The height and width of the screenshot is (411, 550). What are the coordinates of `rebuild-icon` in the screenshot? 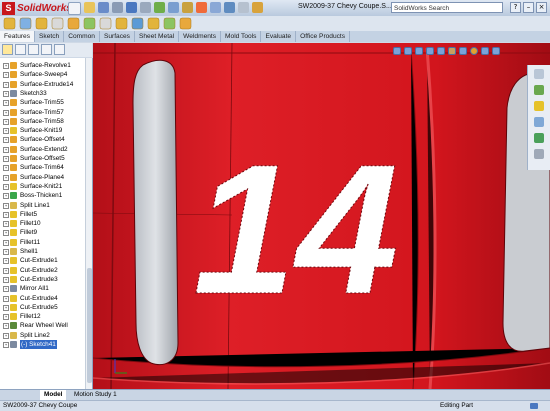 It's located at (159, 7).